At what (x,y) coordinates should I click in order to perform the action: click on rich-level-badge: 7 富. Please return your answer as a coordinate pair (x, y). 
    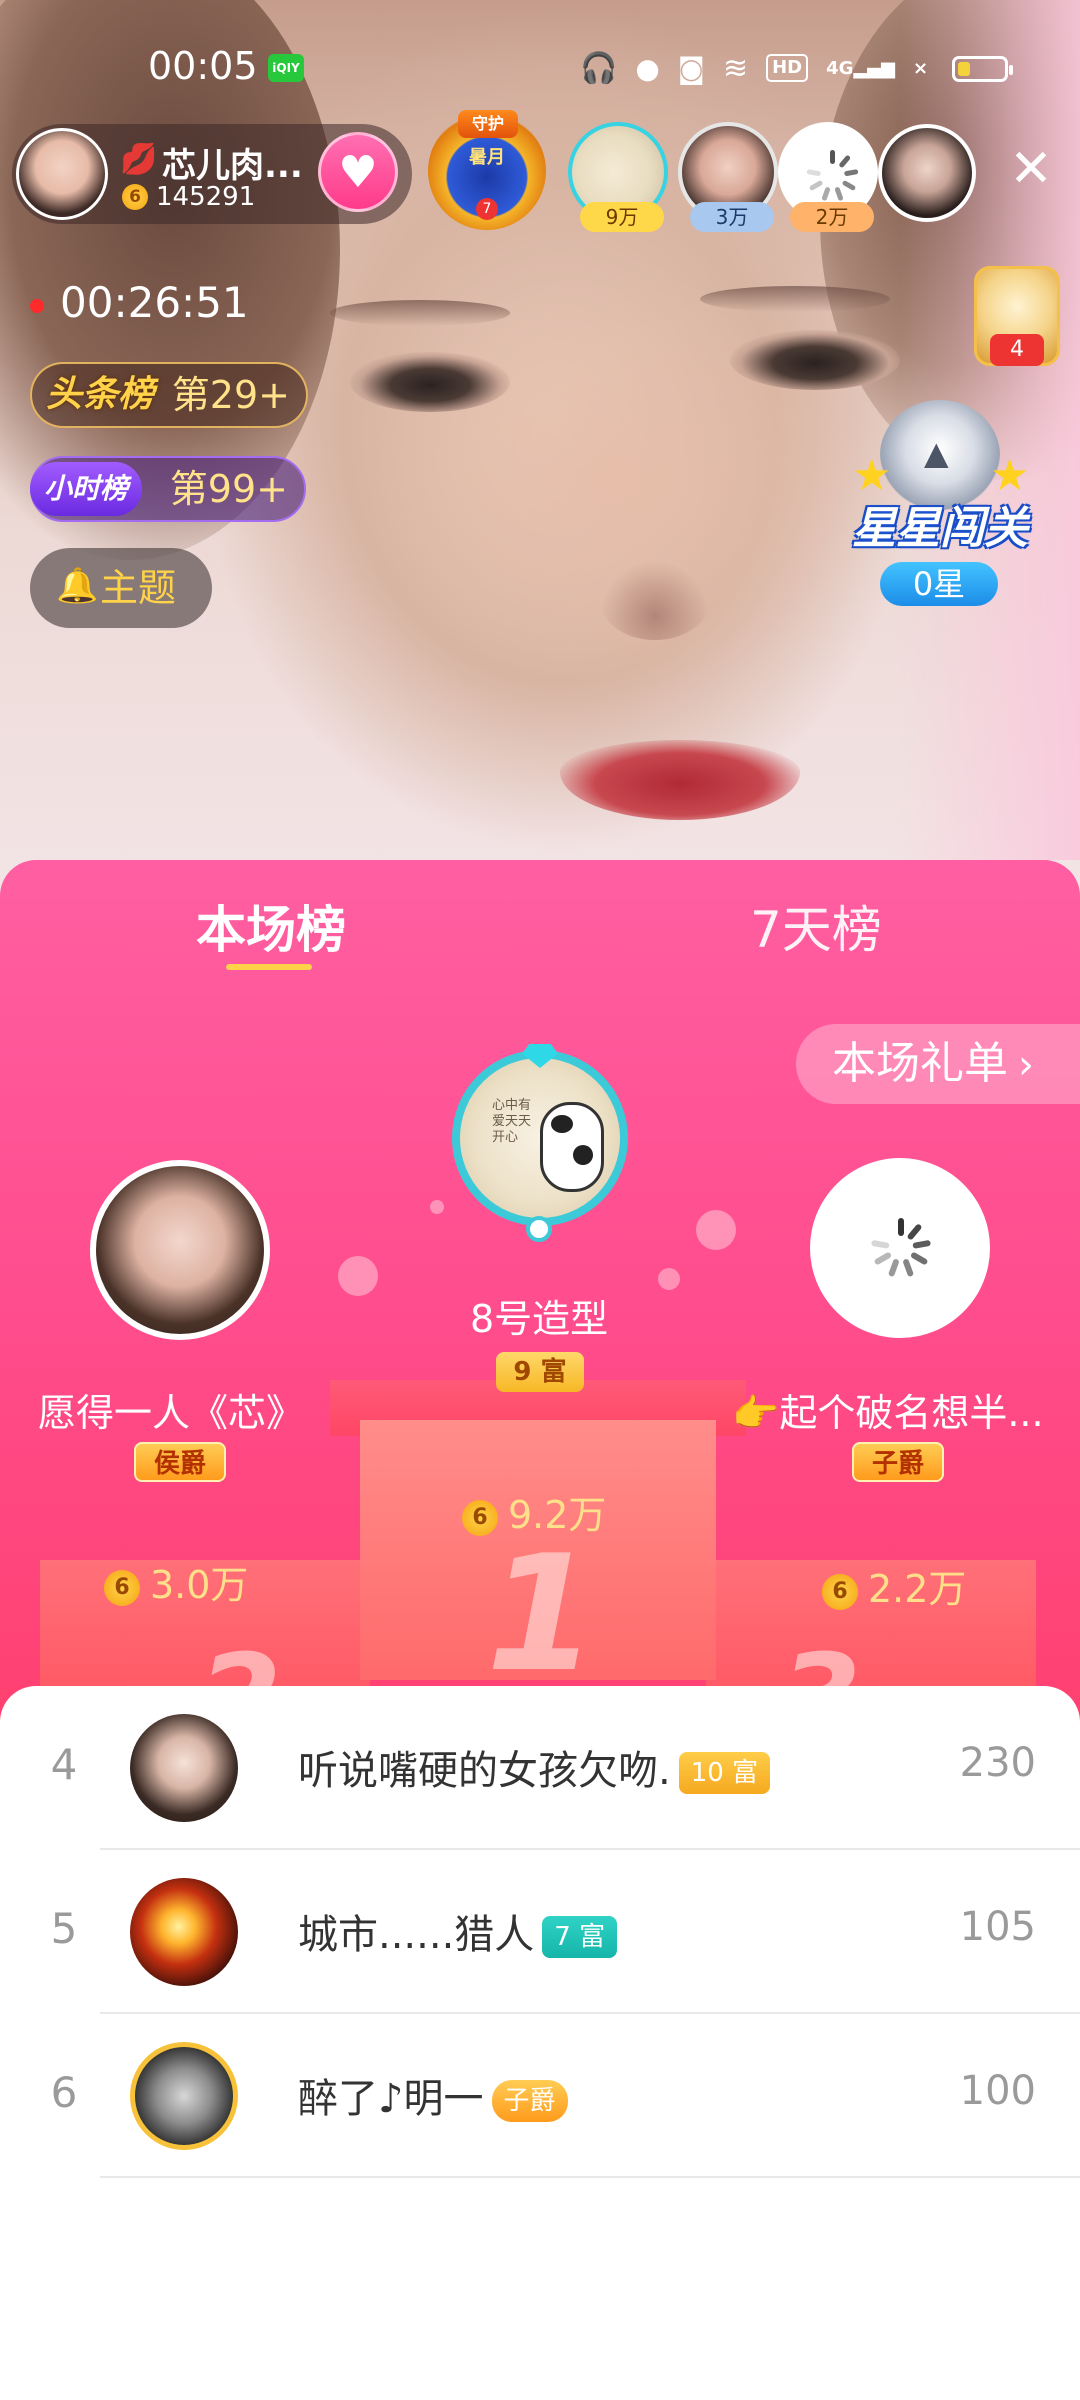
    Looking at the image, I should click on (580, 1937).